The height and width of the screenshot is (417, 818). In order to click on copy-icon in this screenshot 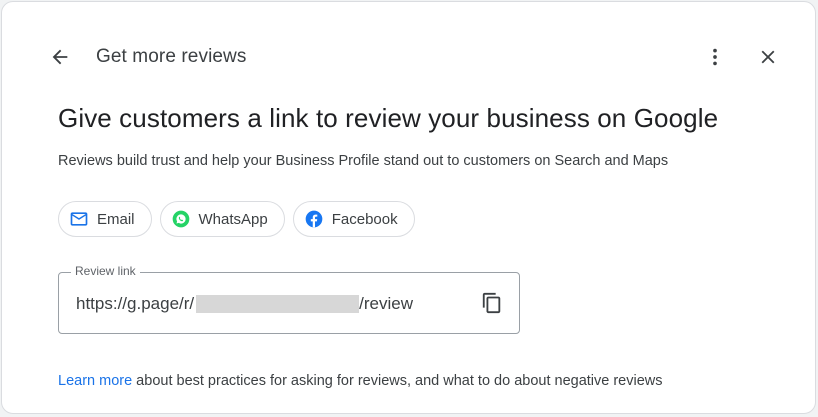, I will do `click(491, 303)`.